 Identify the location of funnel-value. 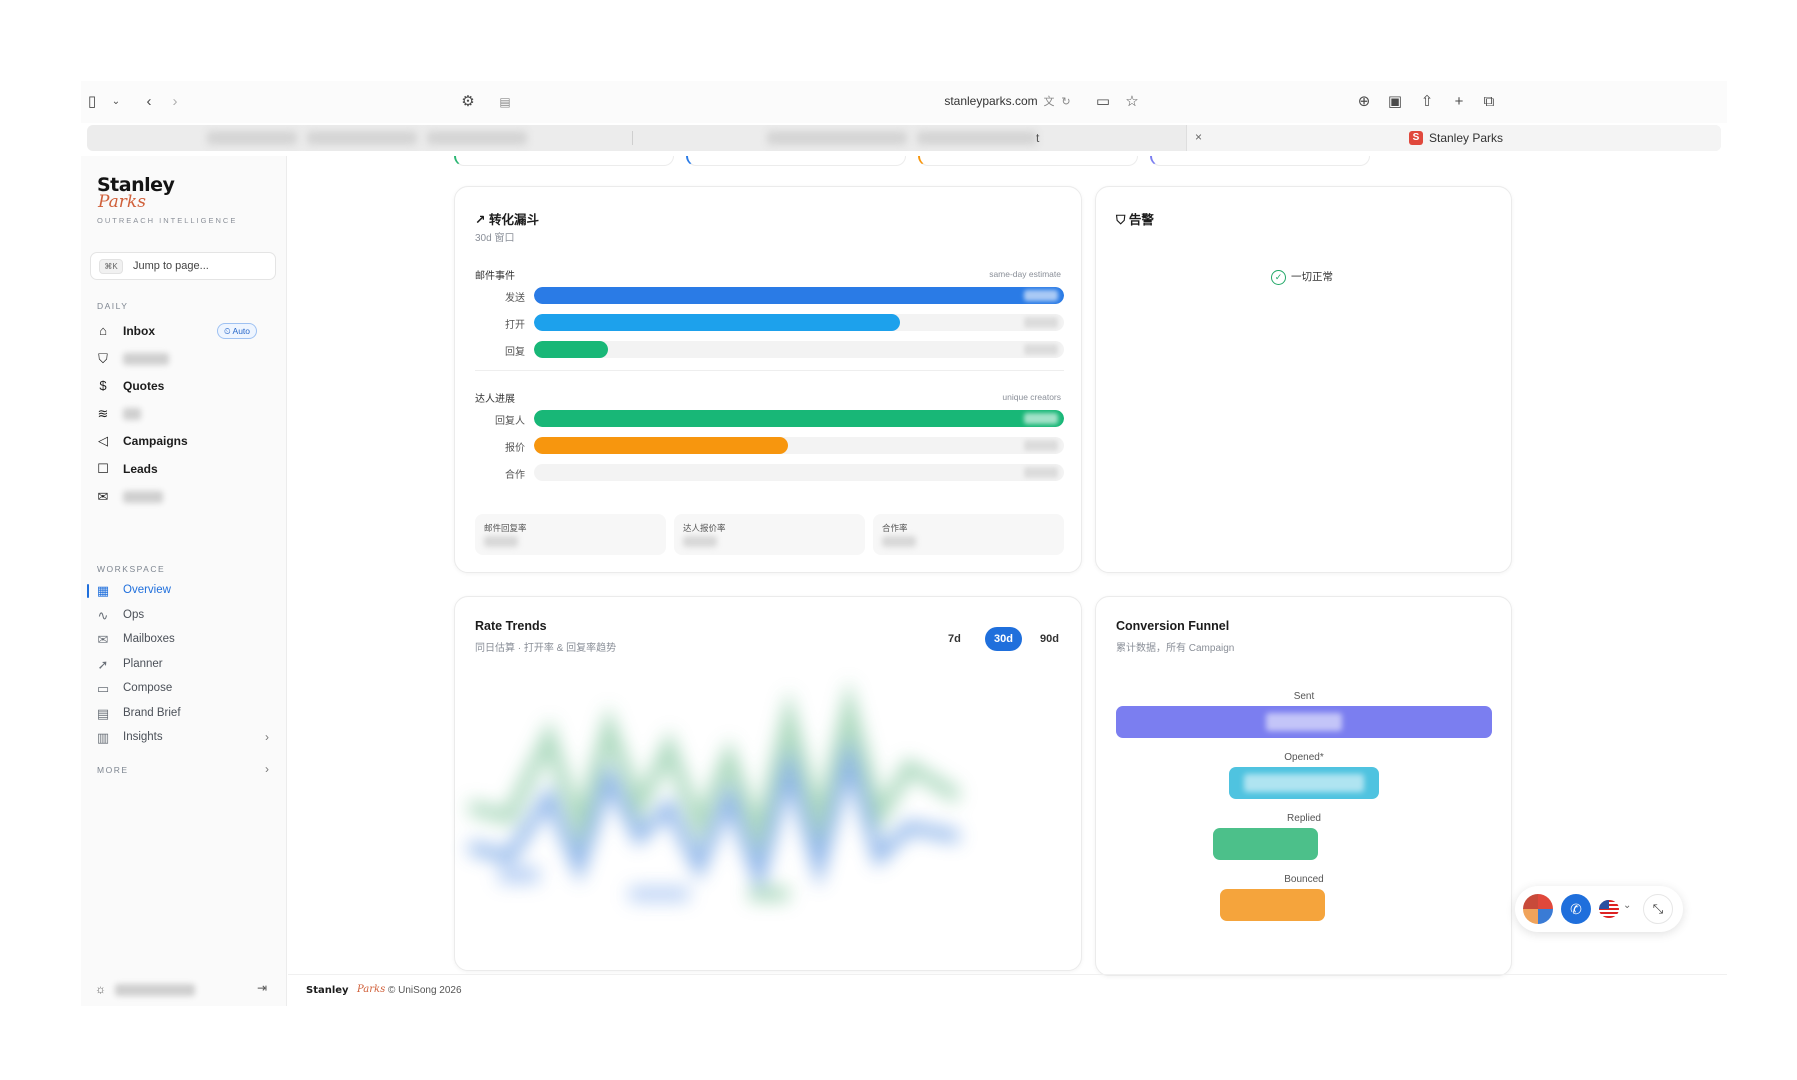
(1304, 783).